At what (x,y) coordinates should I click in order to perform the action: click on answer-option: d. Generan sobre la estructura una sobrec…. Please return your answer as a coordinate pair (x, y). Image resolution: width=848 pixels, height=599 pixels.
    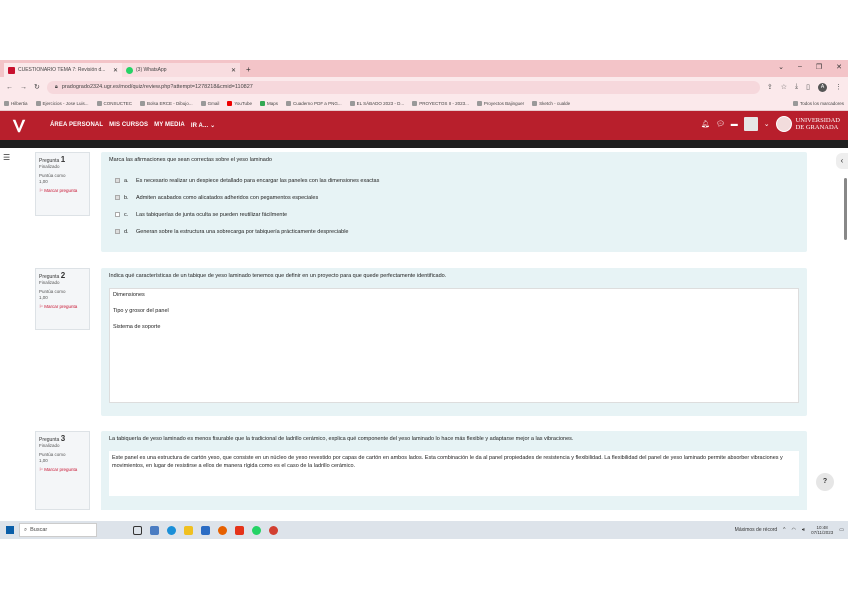
    Looking at the image, I should click on (454, 231).